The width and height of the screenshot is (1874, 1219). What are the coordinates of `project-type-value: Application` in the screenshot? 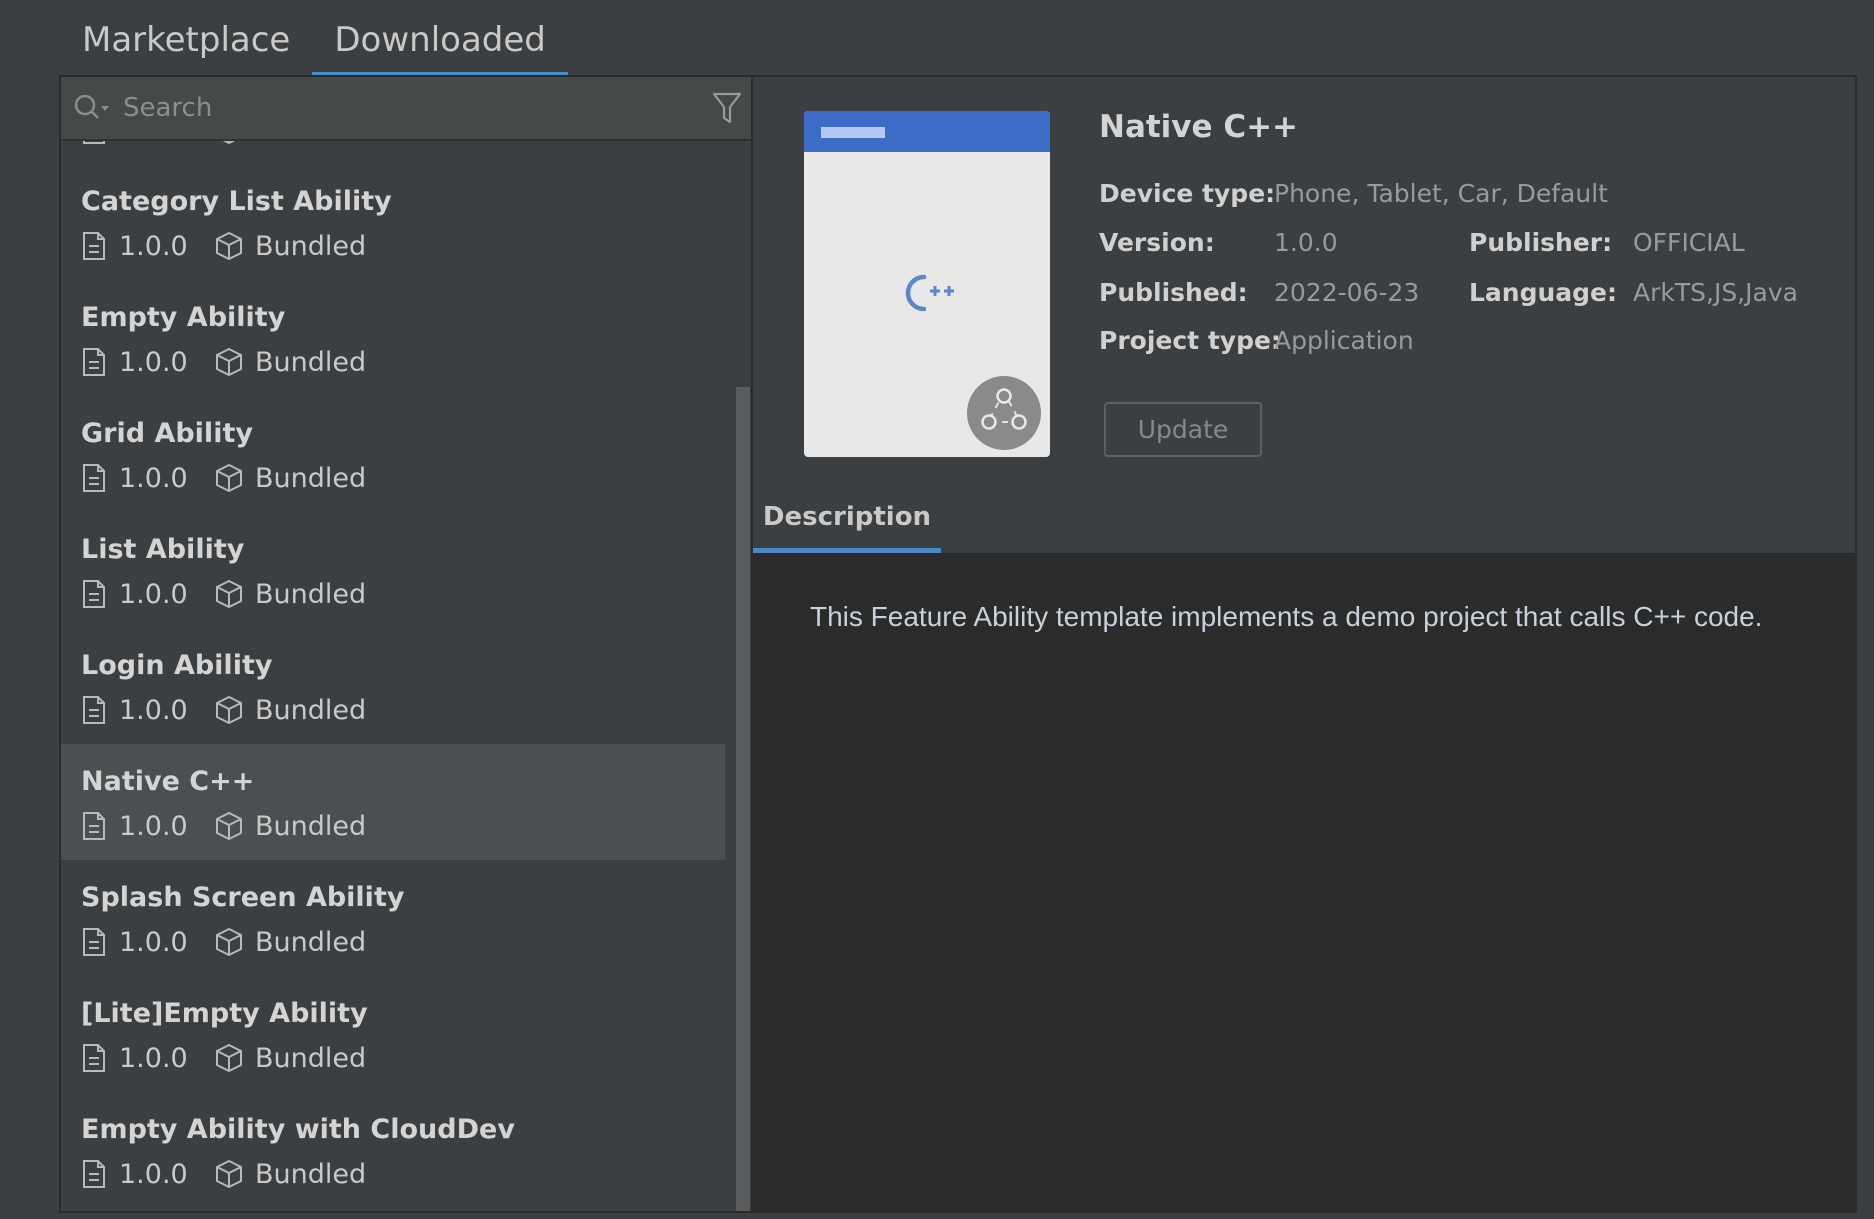 It's located at (1344, 340).